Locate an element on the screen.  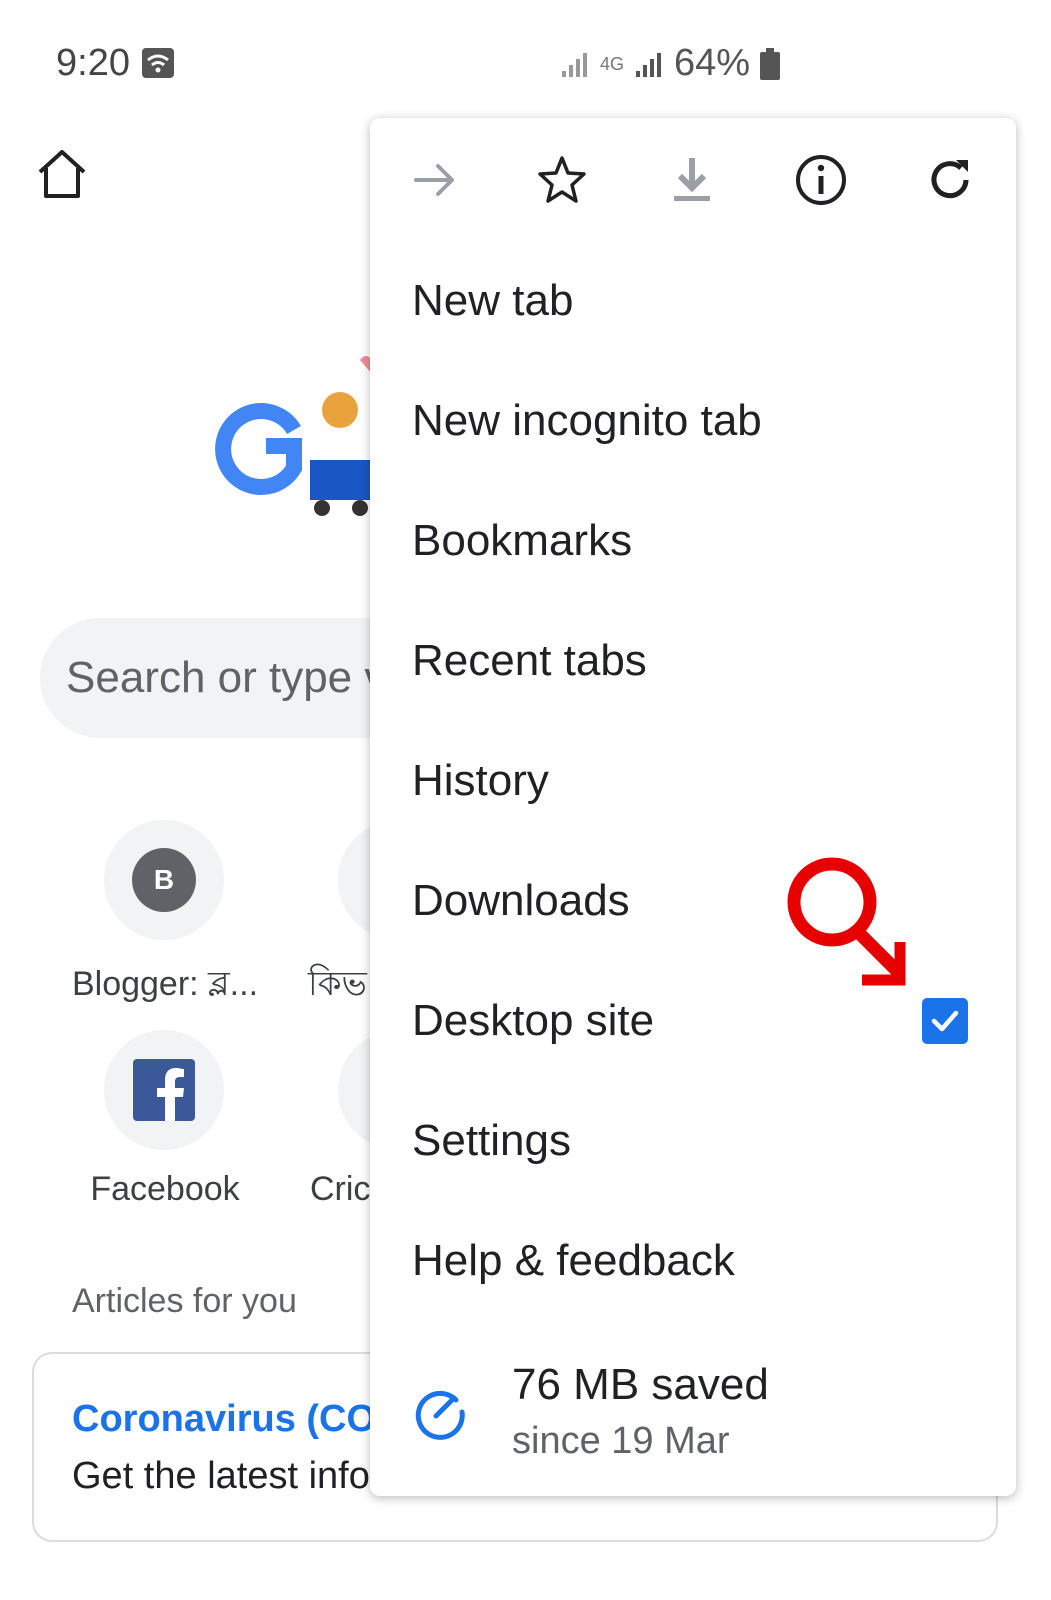
refresh-icon is located at coordinates (950, 180).